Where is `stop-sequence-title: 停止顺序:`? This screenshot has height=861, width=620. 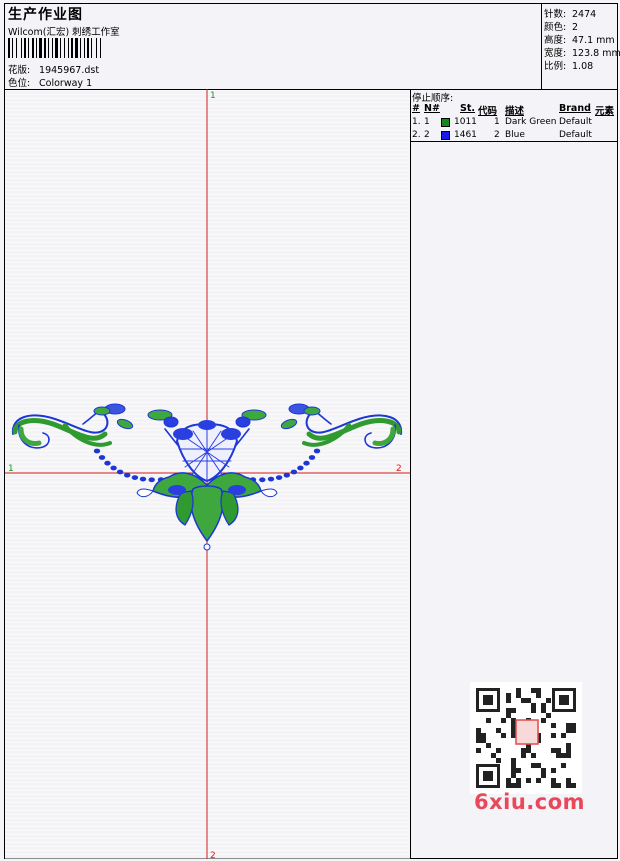 stop-sequence-title: 停止顺序: is located at coordinates (433, 98).